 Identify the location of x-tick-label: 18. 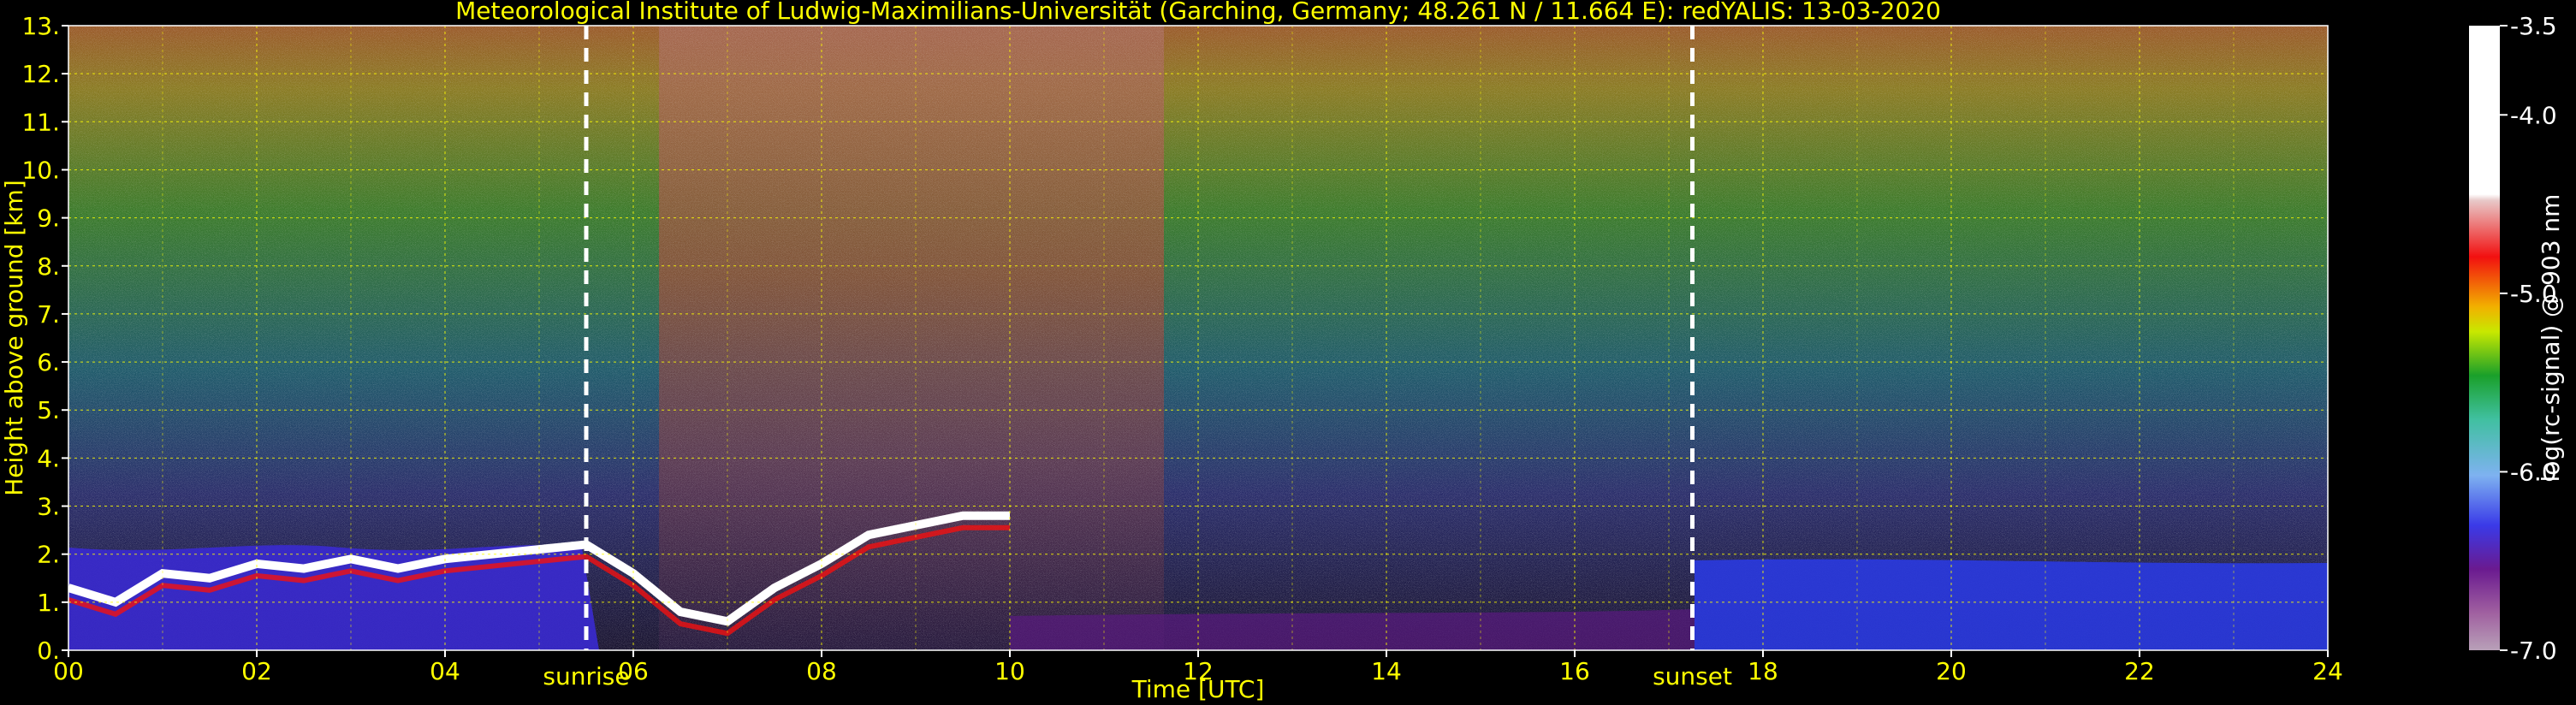
(1763, 671).